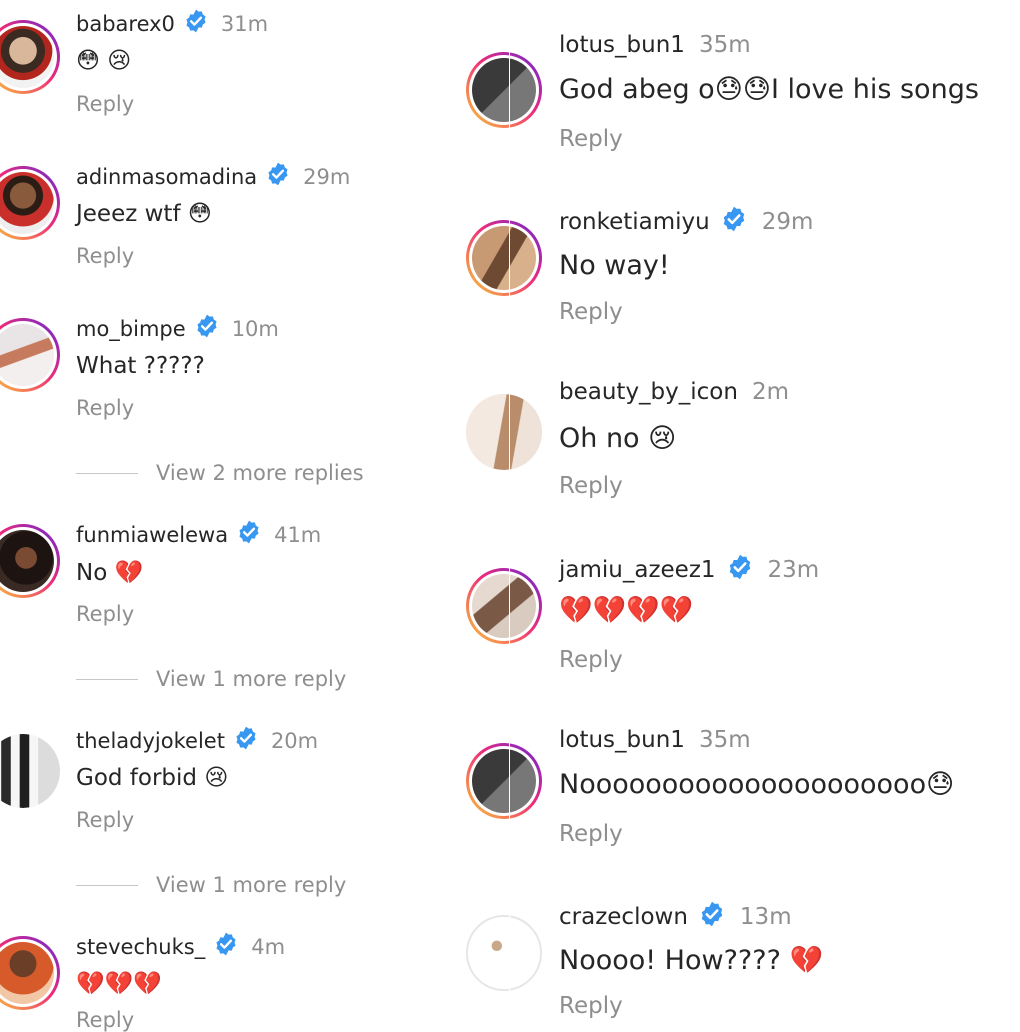  I want to click on view-more-replies-label: View 2 more replies, so click(260, 473).